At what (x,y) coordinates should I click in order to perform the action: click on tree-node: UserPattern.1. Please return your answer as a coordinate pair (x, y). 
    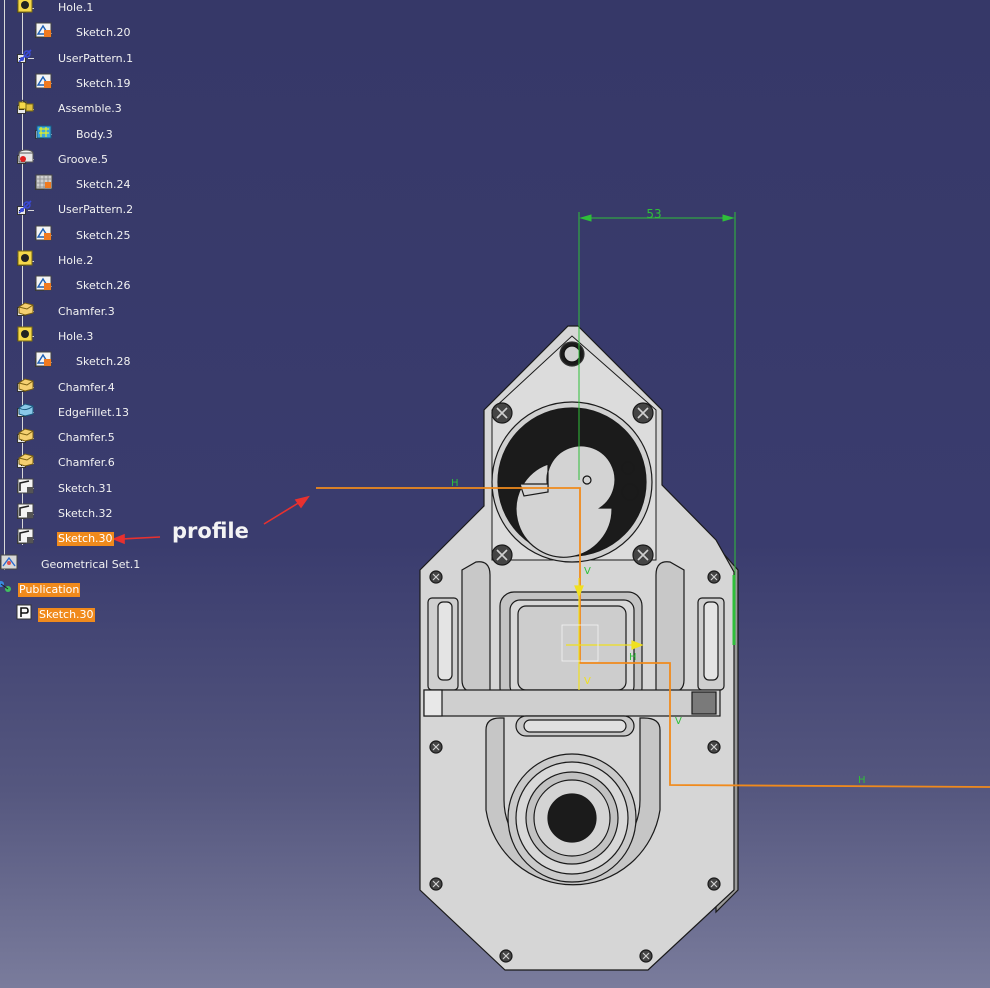
    Looking at the image, I should click on (75, 59).